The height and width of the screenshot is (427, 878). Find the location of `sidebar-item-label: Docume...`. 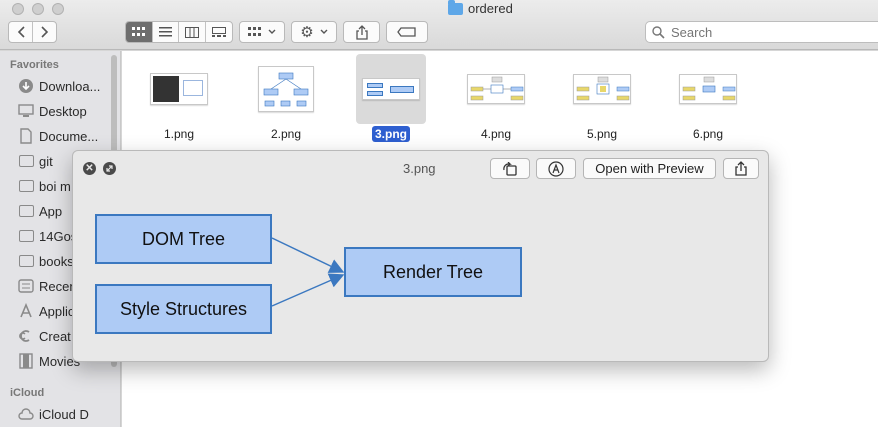

sidebar-item-label: Docume... is located at coordinates (69, 136).